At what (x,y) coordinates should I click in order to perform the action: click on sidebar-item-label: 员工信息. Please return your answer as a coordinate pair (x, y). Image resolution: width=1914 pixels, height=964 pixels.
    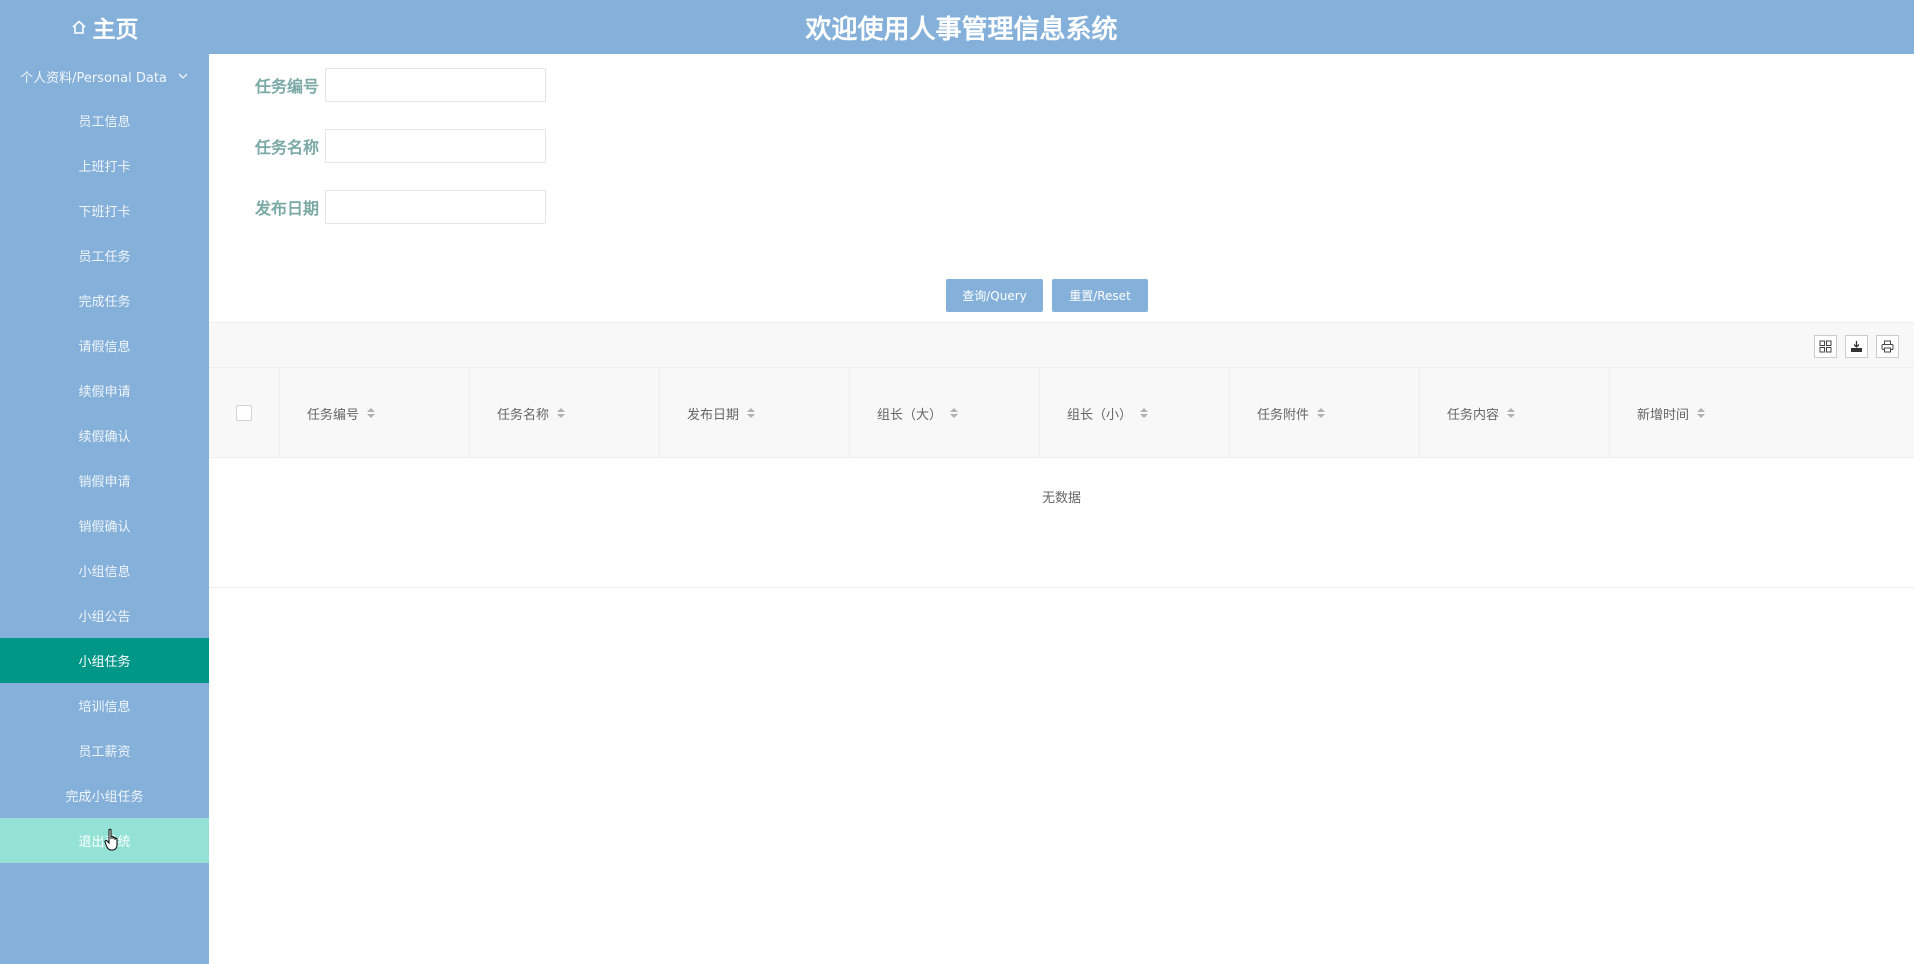
    Looking at the image, I should click on (104, 122).